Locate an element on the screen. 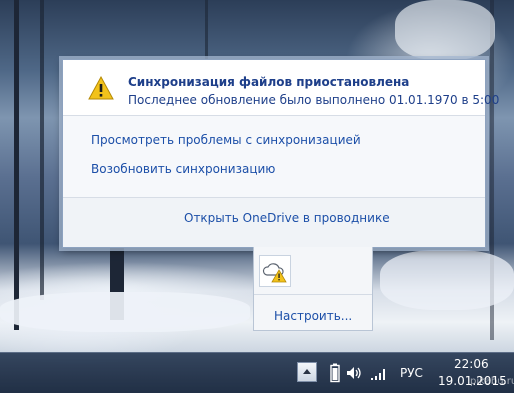 The height and width of the screenshot is (393, 514). onedrive-tray-button is located at coordinates (275, 271).